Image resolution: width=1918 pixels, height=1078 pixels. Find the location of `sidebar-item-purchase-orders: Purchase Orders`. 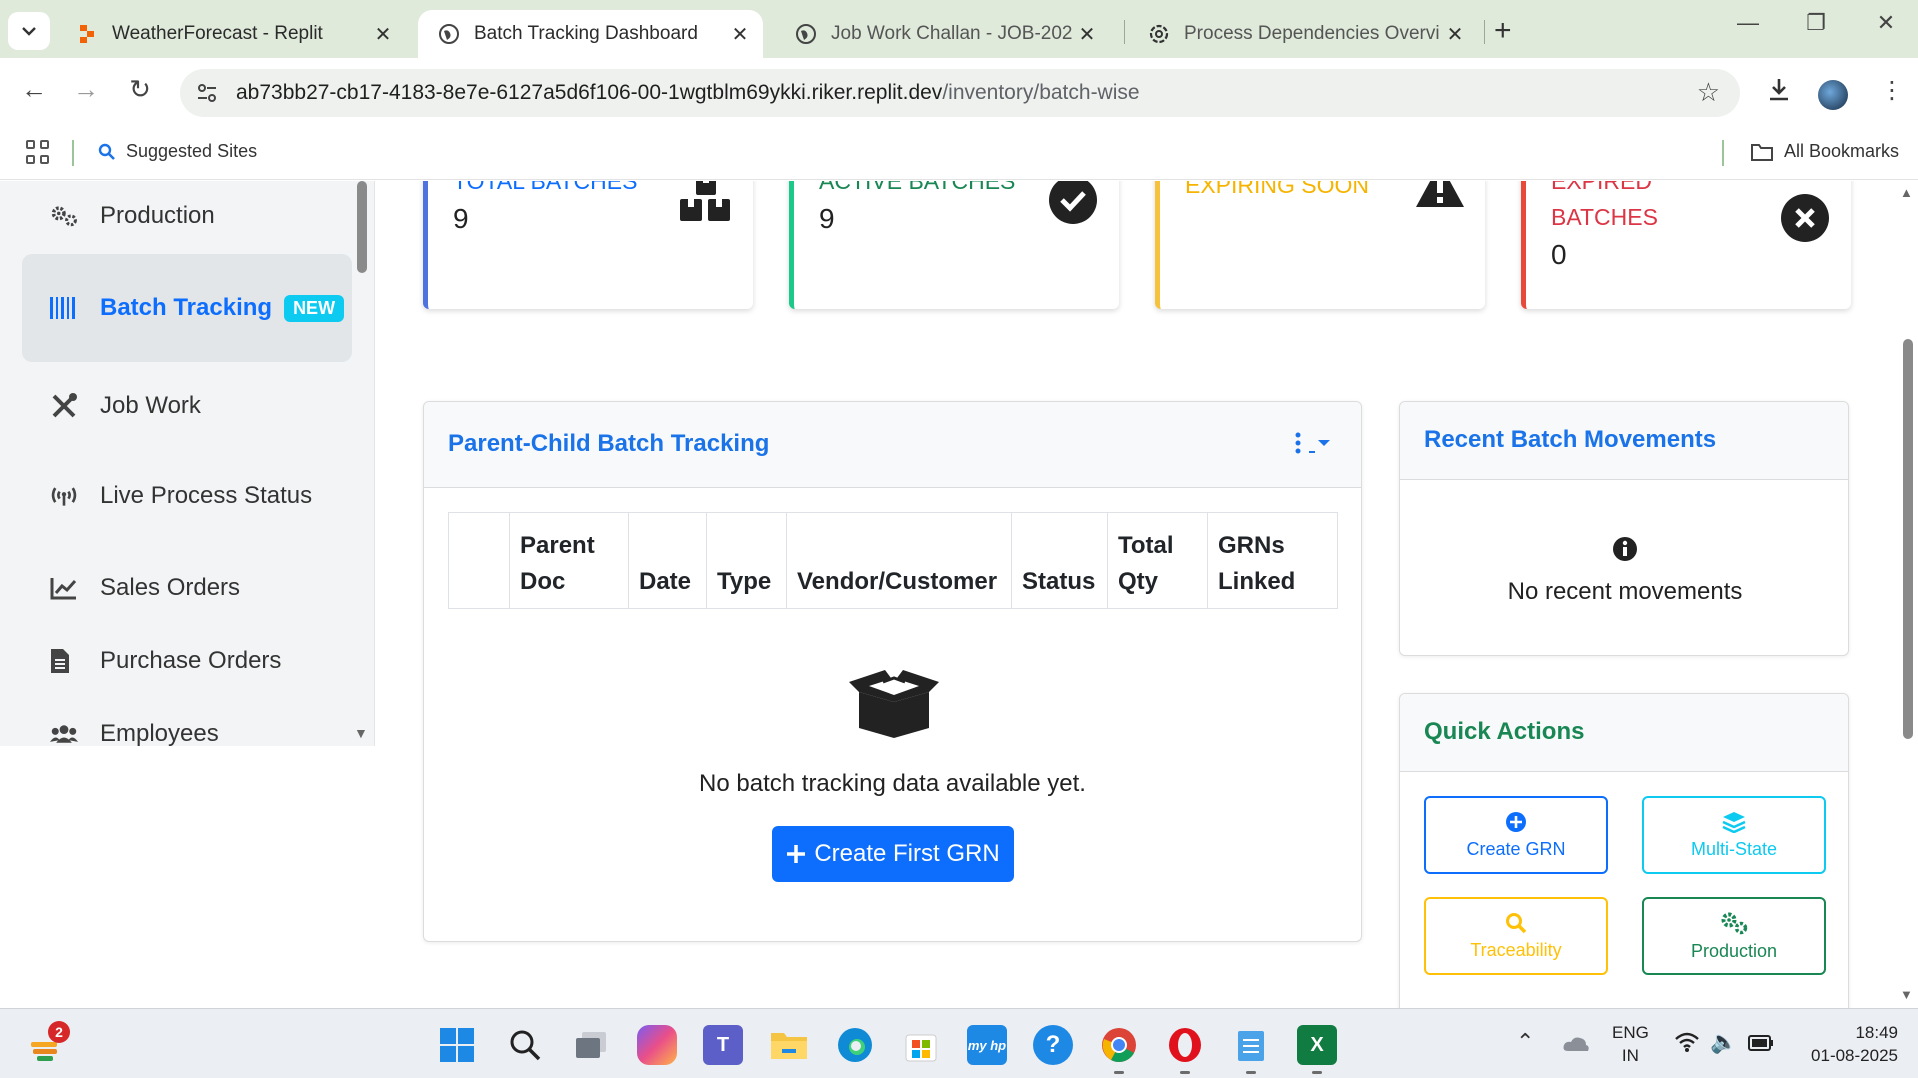

sidebar-item-purchase-orders: Purchase Orders is located at coordinates (187, 661).